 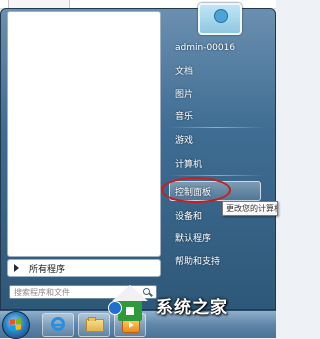 I want to click on start-orb-icon, so click(x=16, y=325).